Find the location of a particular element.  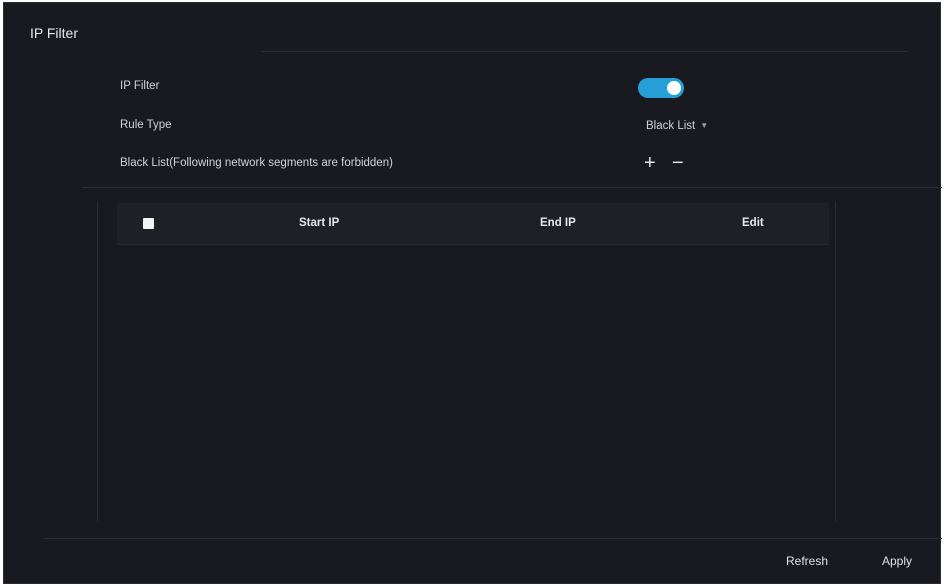

footer-divider is located at coordinates (493, 538).